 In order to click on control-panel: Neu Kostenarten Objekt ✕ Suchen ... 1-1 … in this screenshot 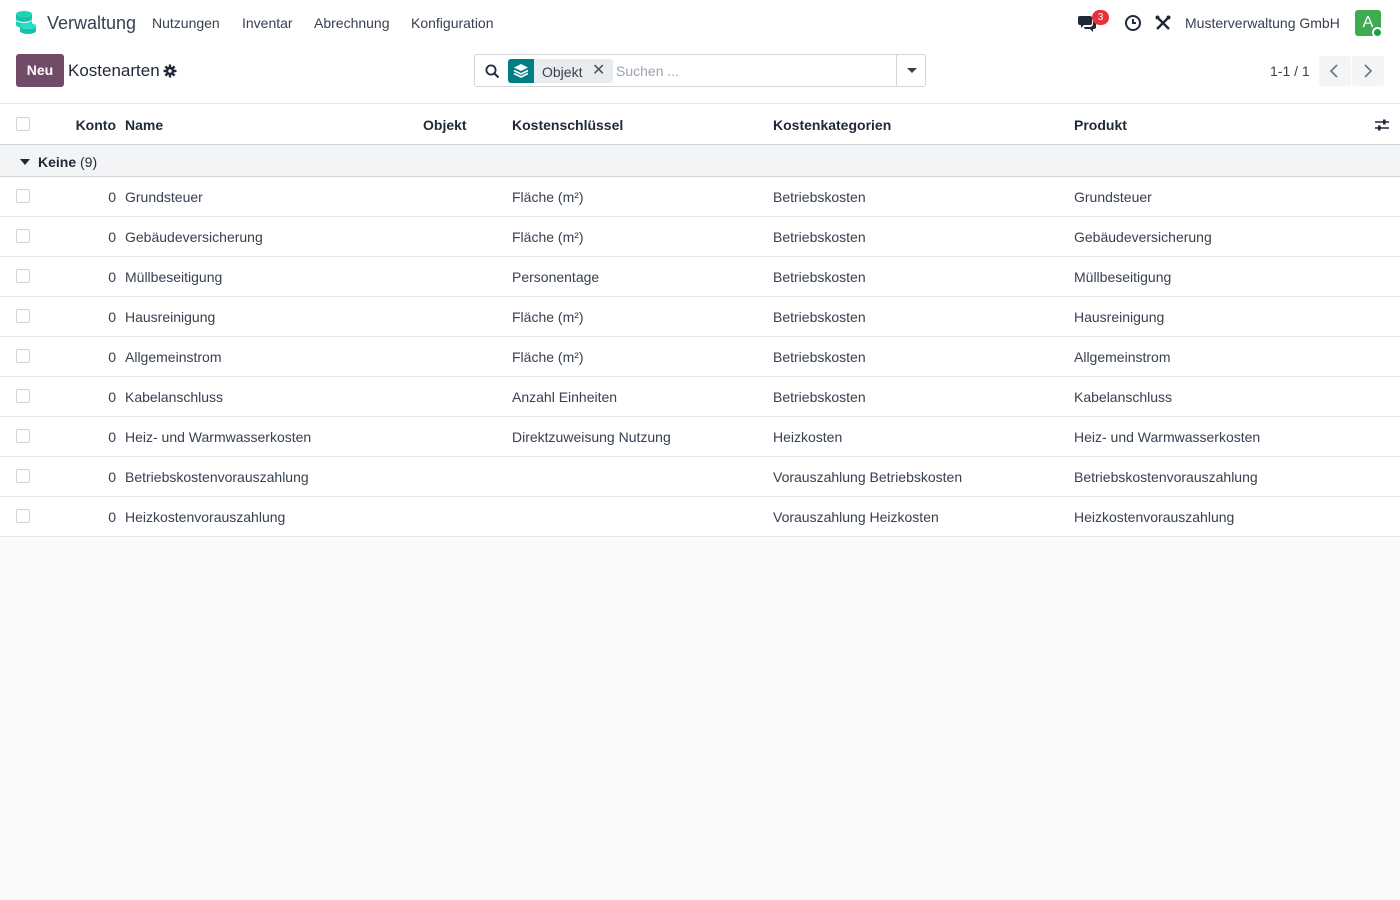, I will do `click(700, 75)`.